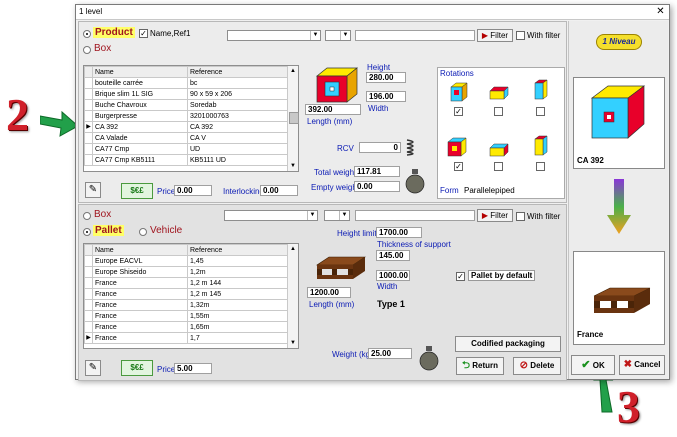 This screenshot has height=437, width=677. I want to click on table-row: bouteille carrée bc, so click(186, 83).